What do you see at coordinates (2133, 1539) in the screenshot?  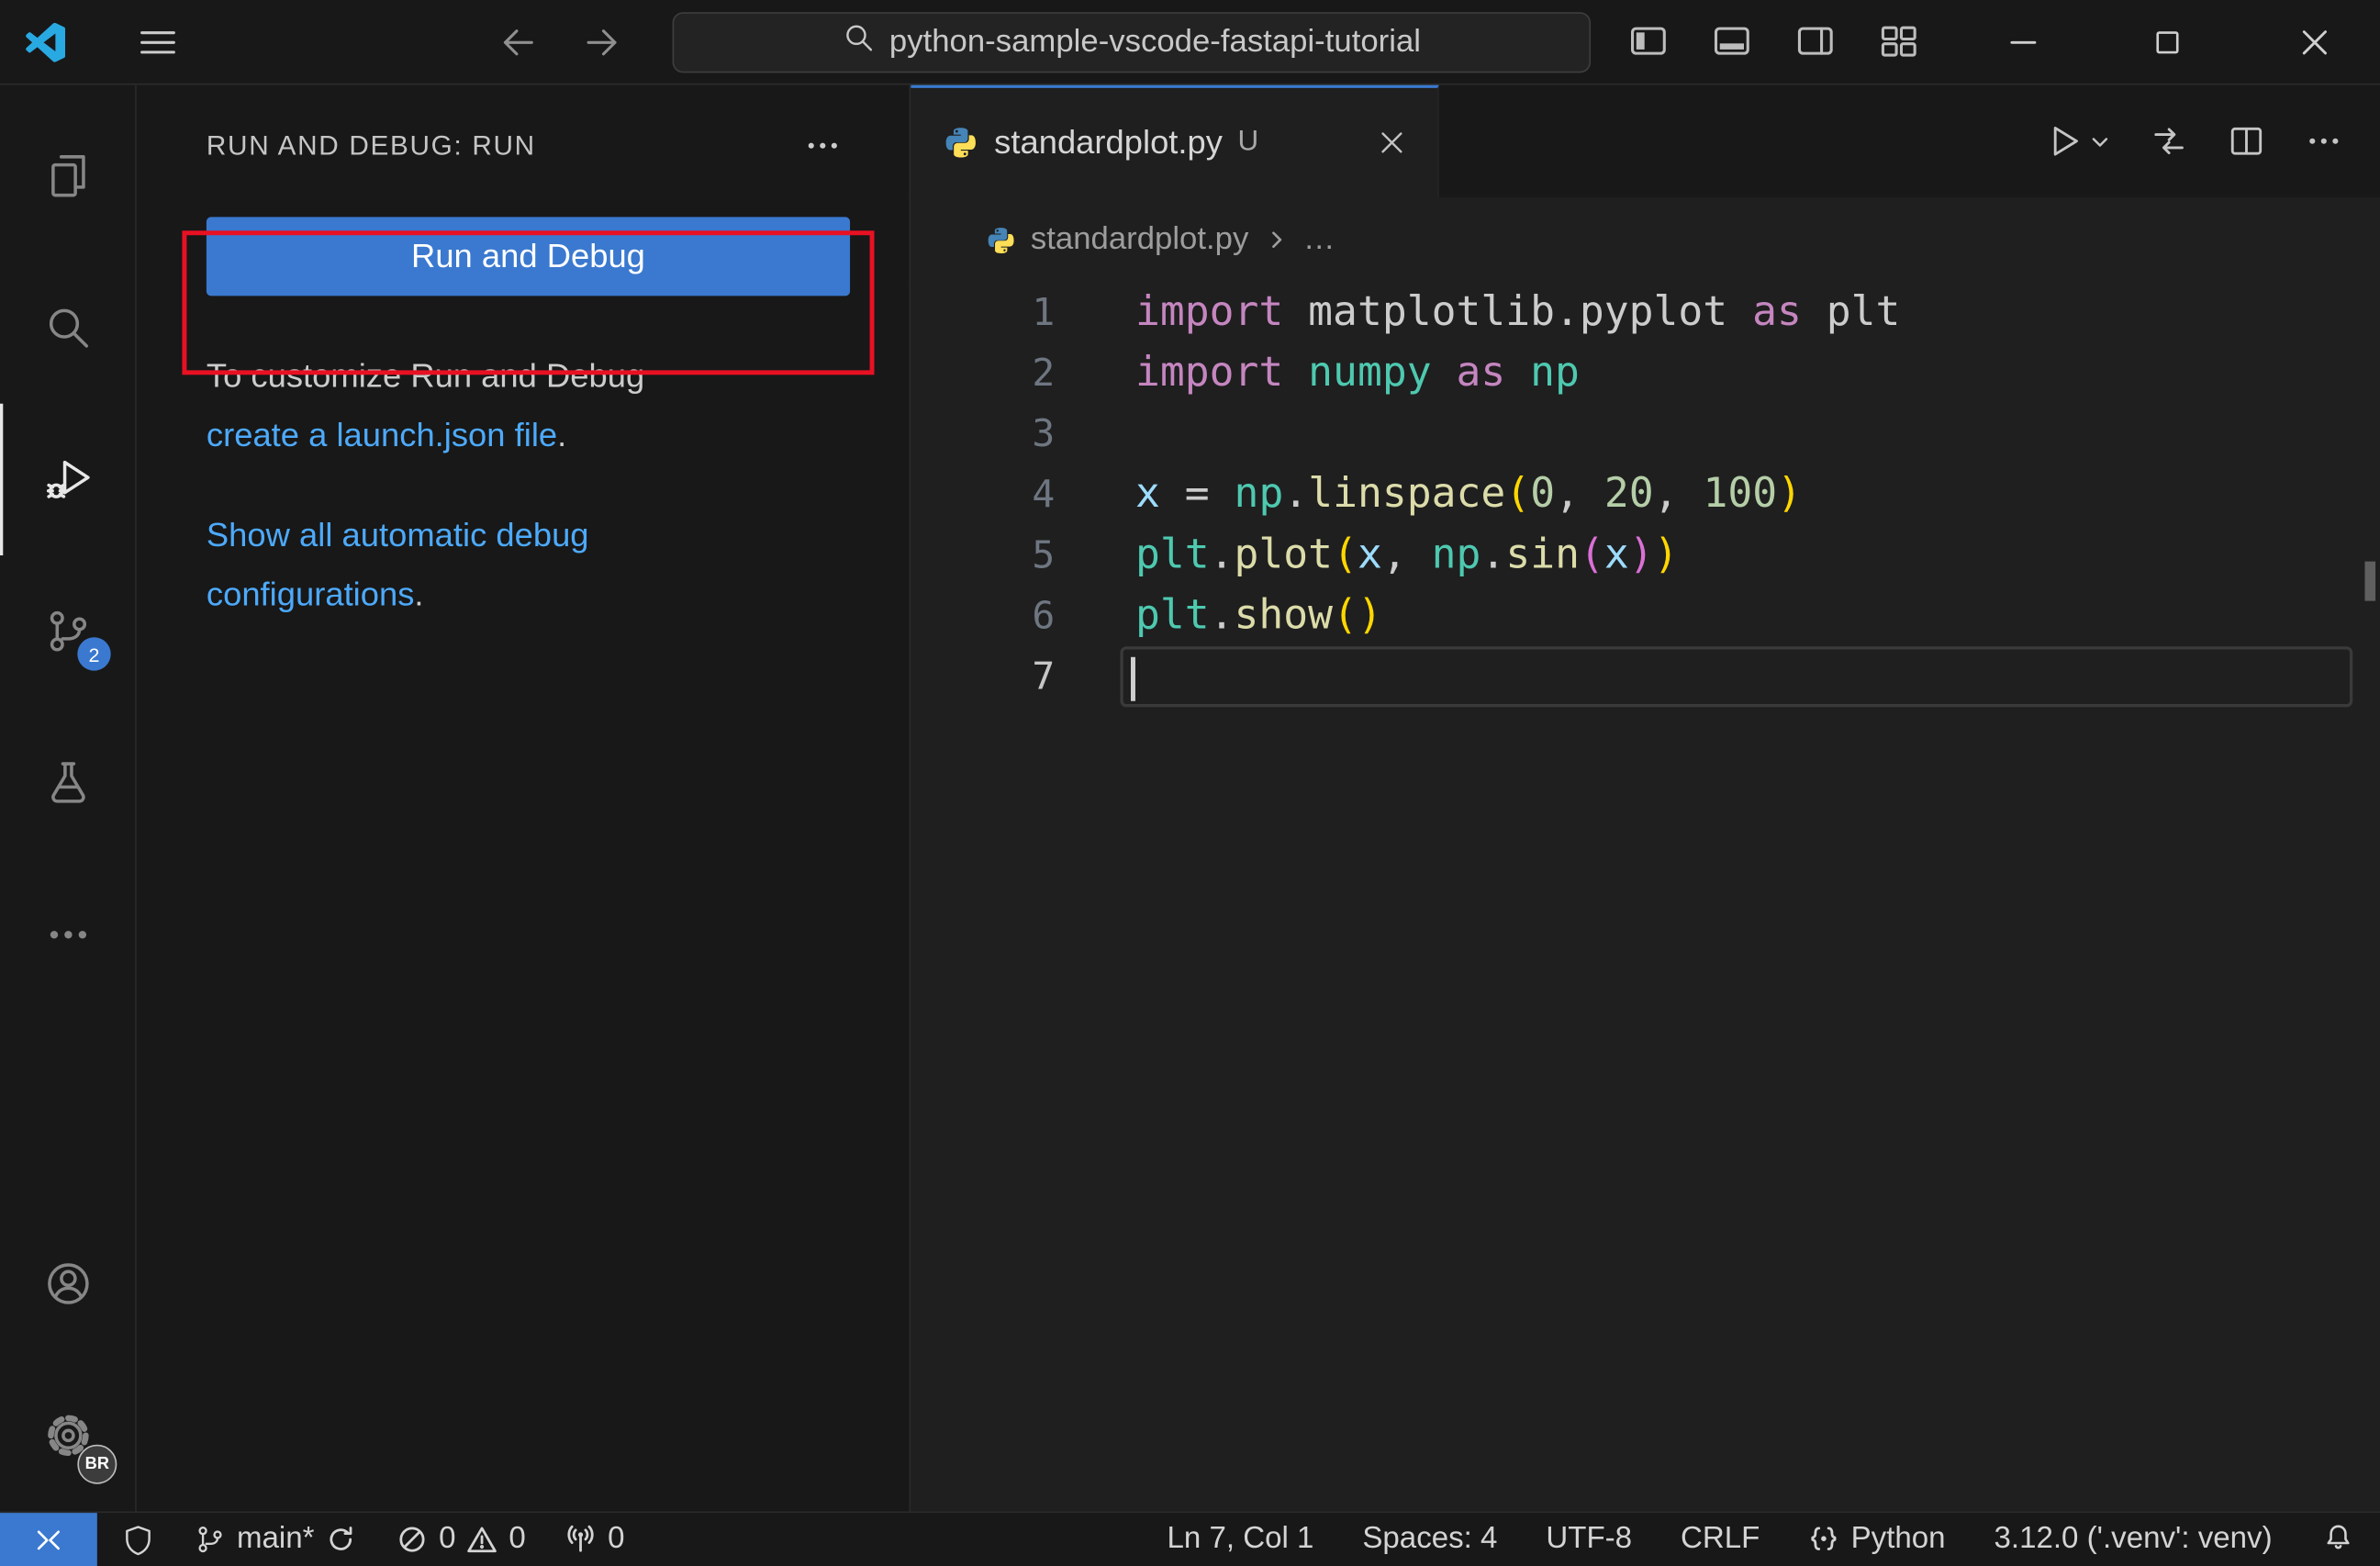 I see `python-interpreter-status: 3.12.0 ('.venv': venv)` at bounding box center [2133, 1539].